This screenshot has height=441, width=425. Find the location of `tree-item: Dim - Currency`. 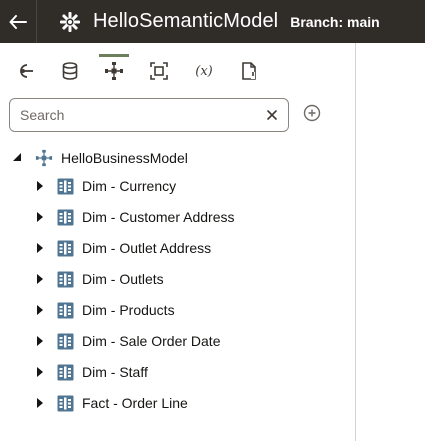

tree-item: Dim - Currency is located at coordinates (177, 187).